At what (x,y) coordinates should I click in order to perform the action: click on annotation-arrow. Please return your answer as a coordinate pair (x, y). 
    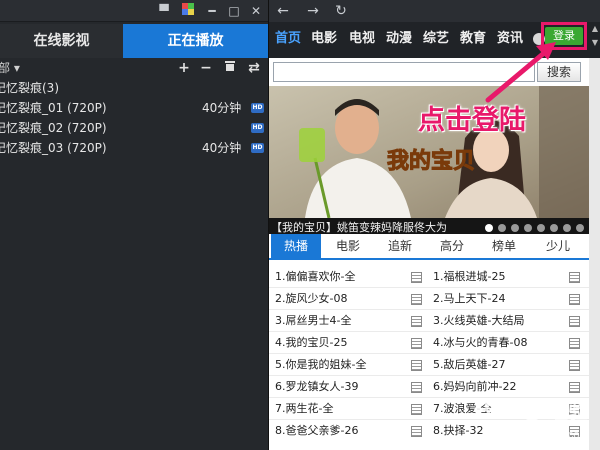
    Looking at the image, I should click on (520, 72).